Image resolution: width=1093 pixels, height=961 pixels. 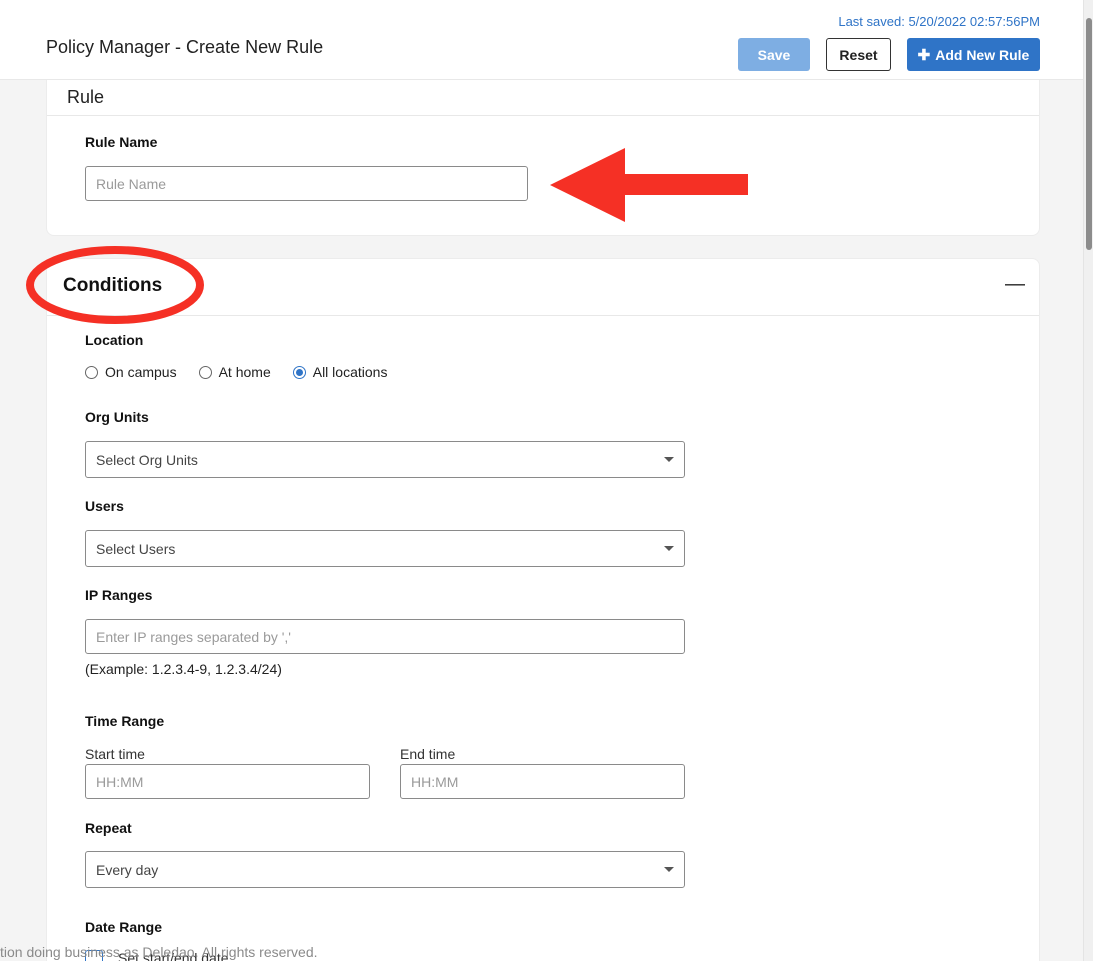 I want to click on save-button: Save, so click(x=774, y=54).